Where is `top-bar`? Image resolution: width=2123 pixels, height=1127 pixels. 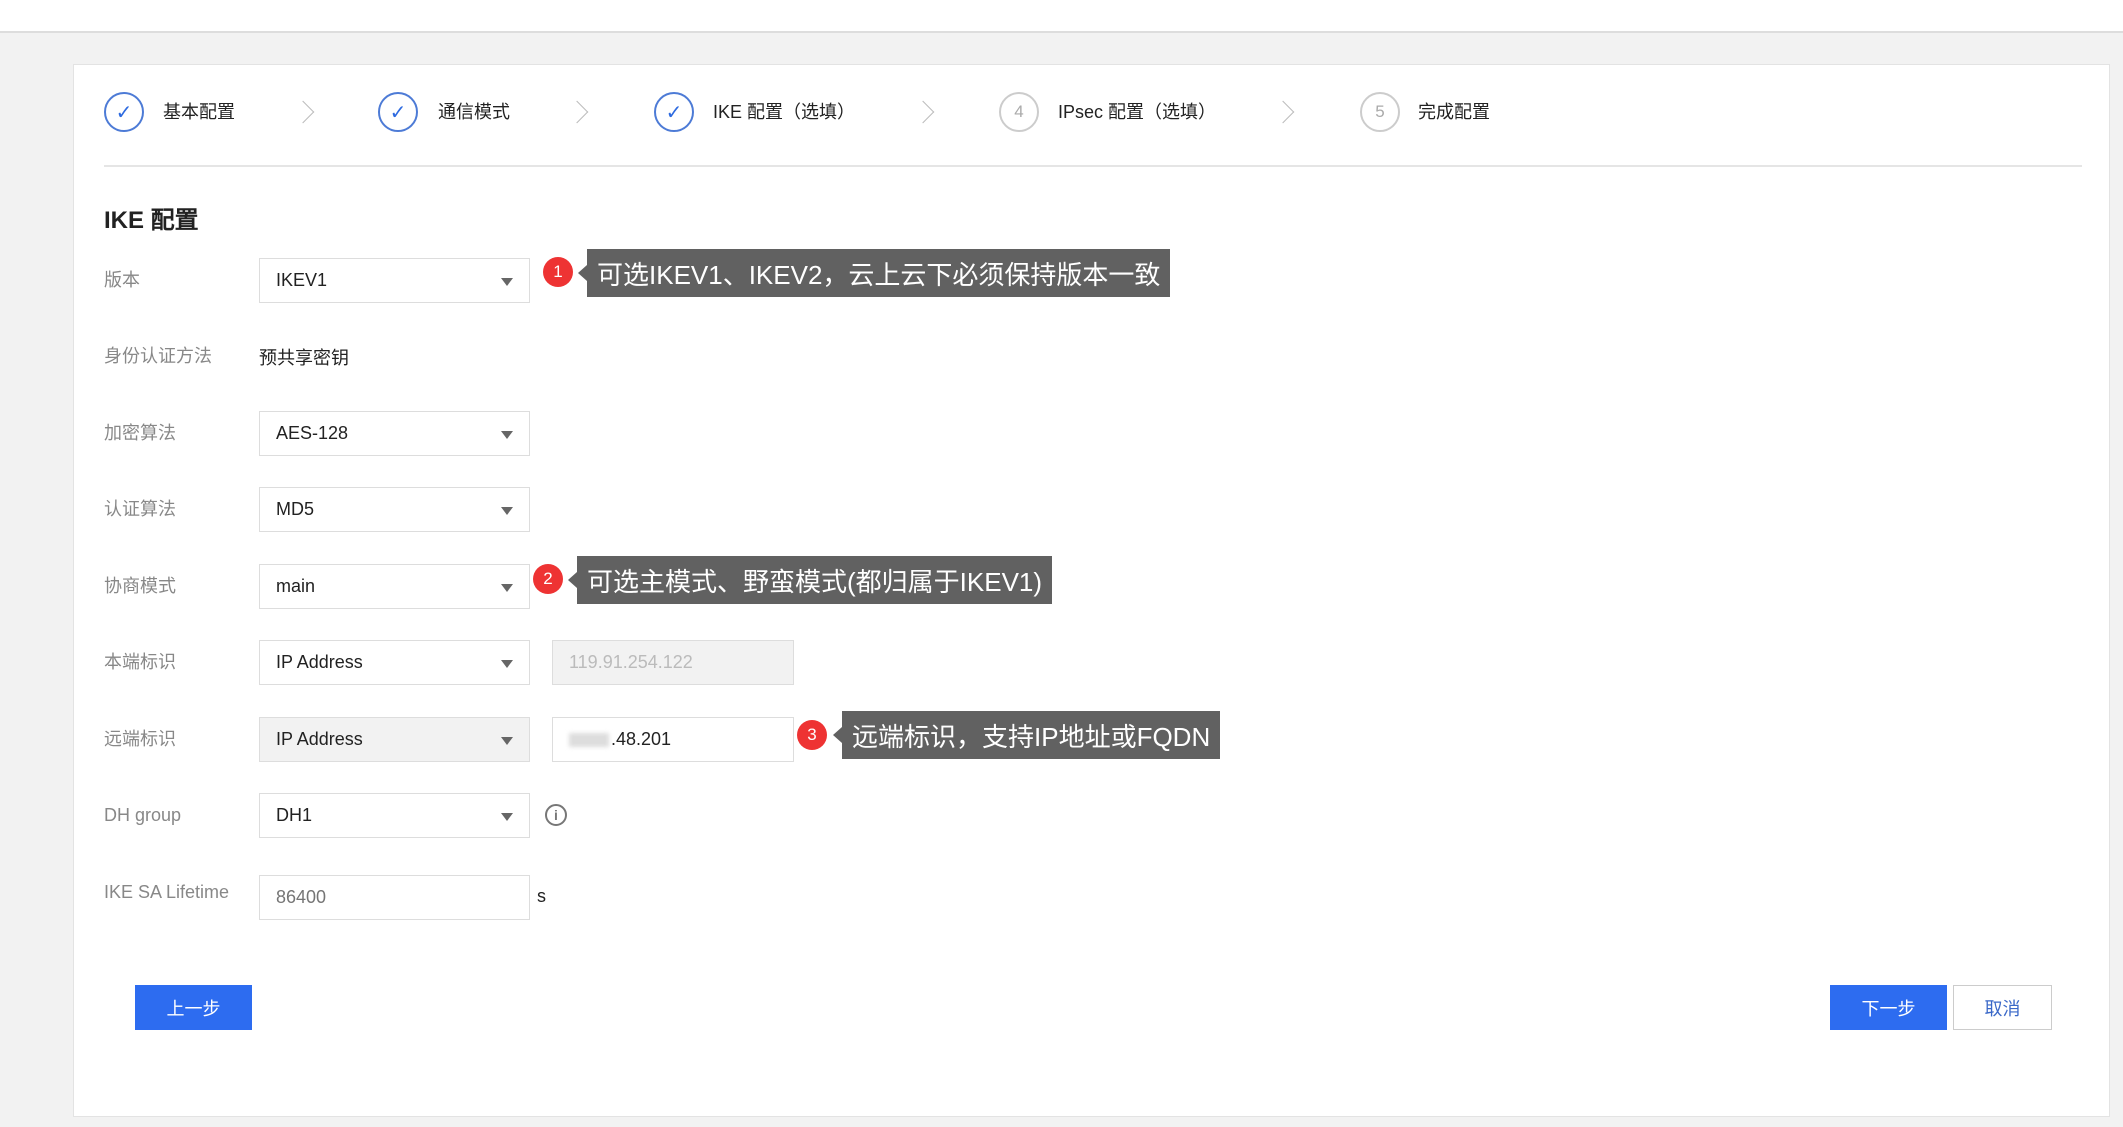 top-bar is located at coordinates (1061, 16).